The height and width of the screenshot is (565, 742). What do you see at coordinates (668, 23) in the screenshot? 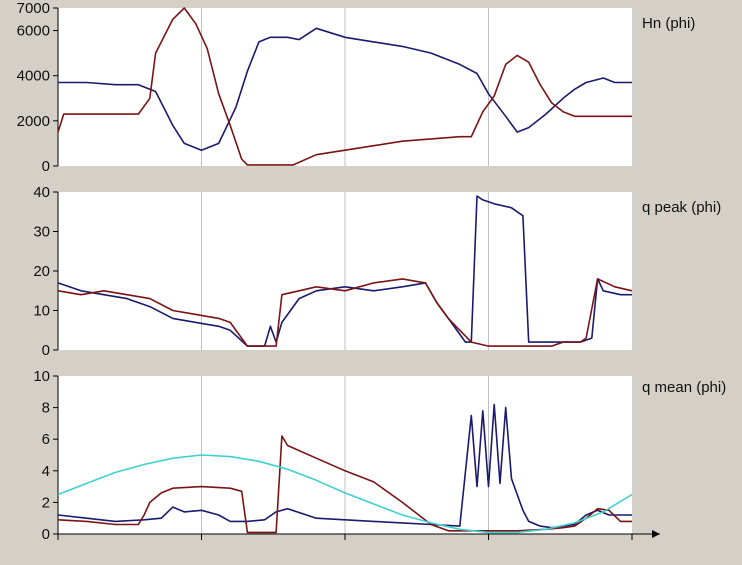
I see `panel-title: Hn (phi)` at bounding box center [668, 23].